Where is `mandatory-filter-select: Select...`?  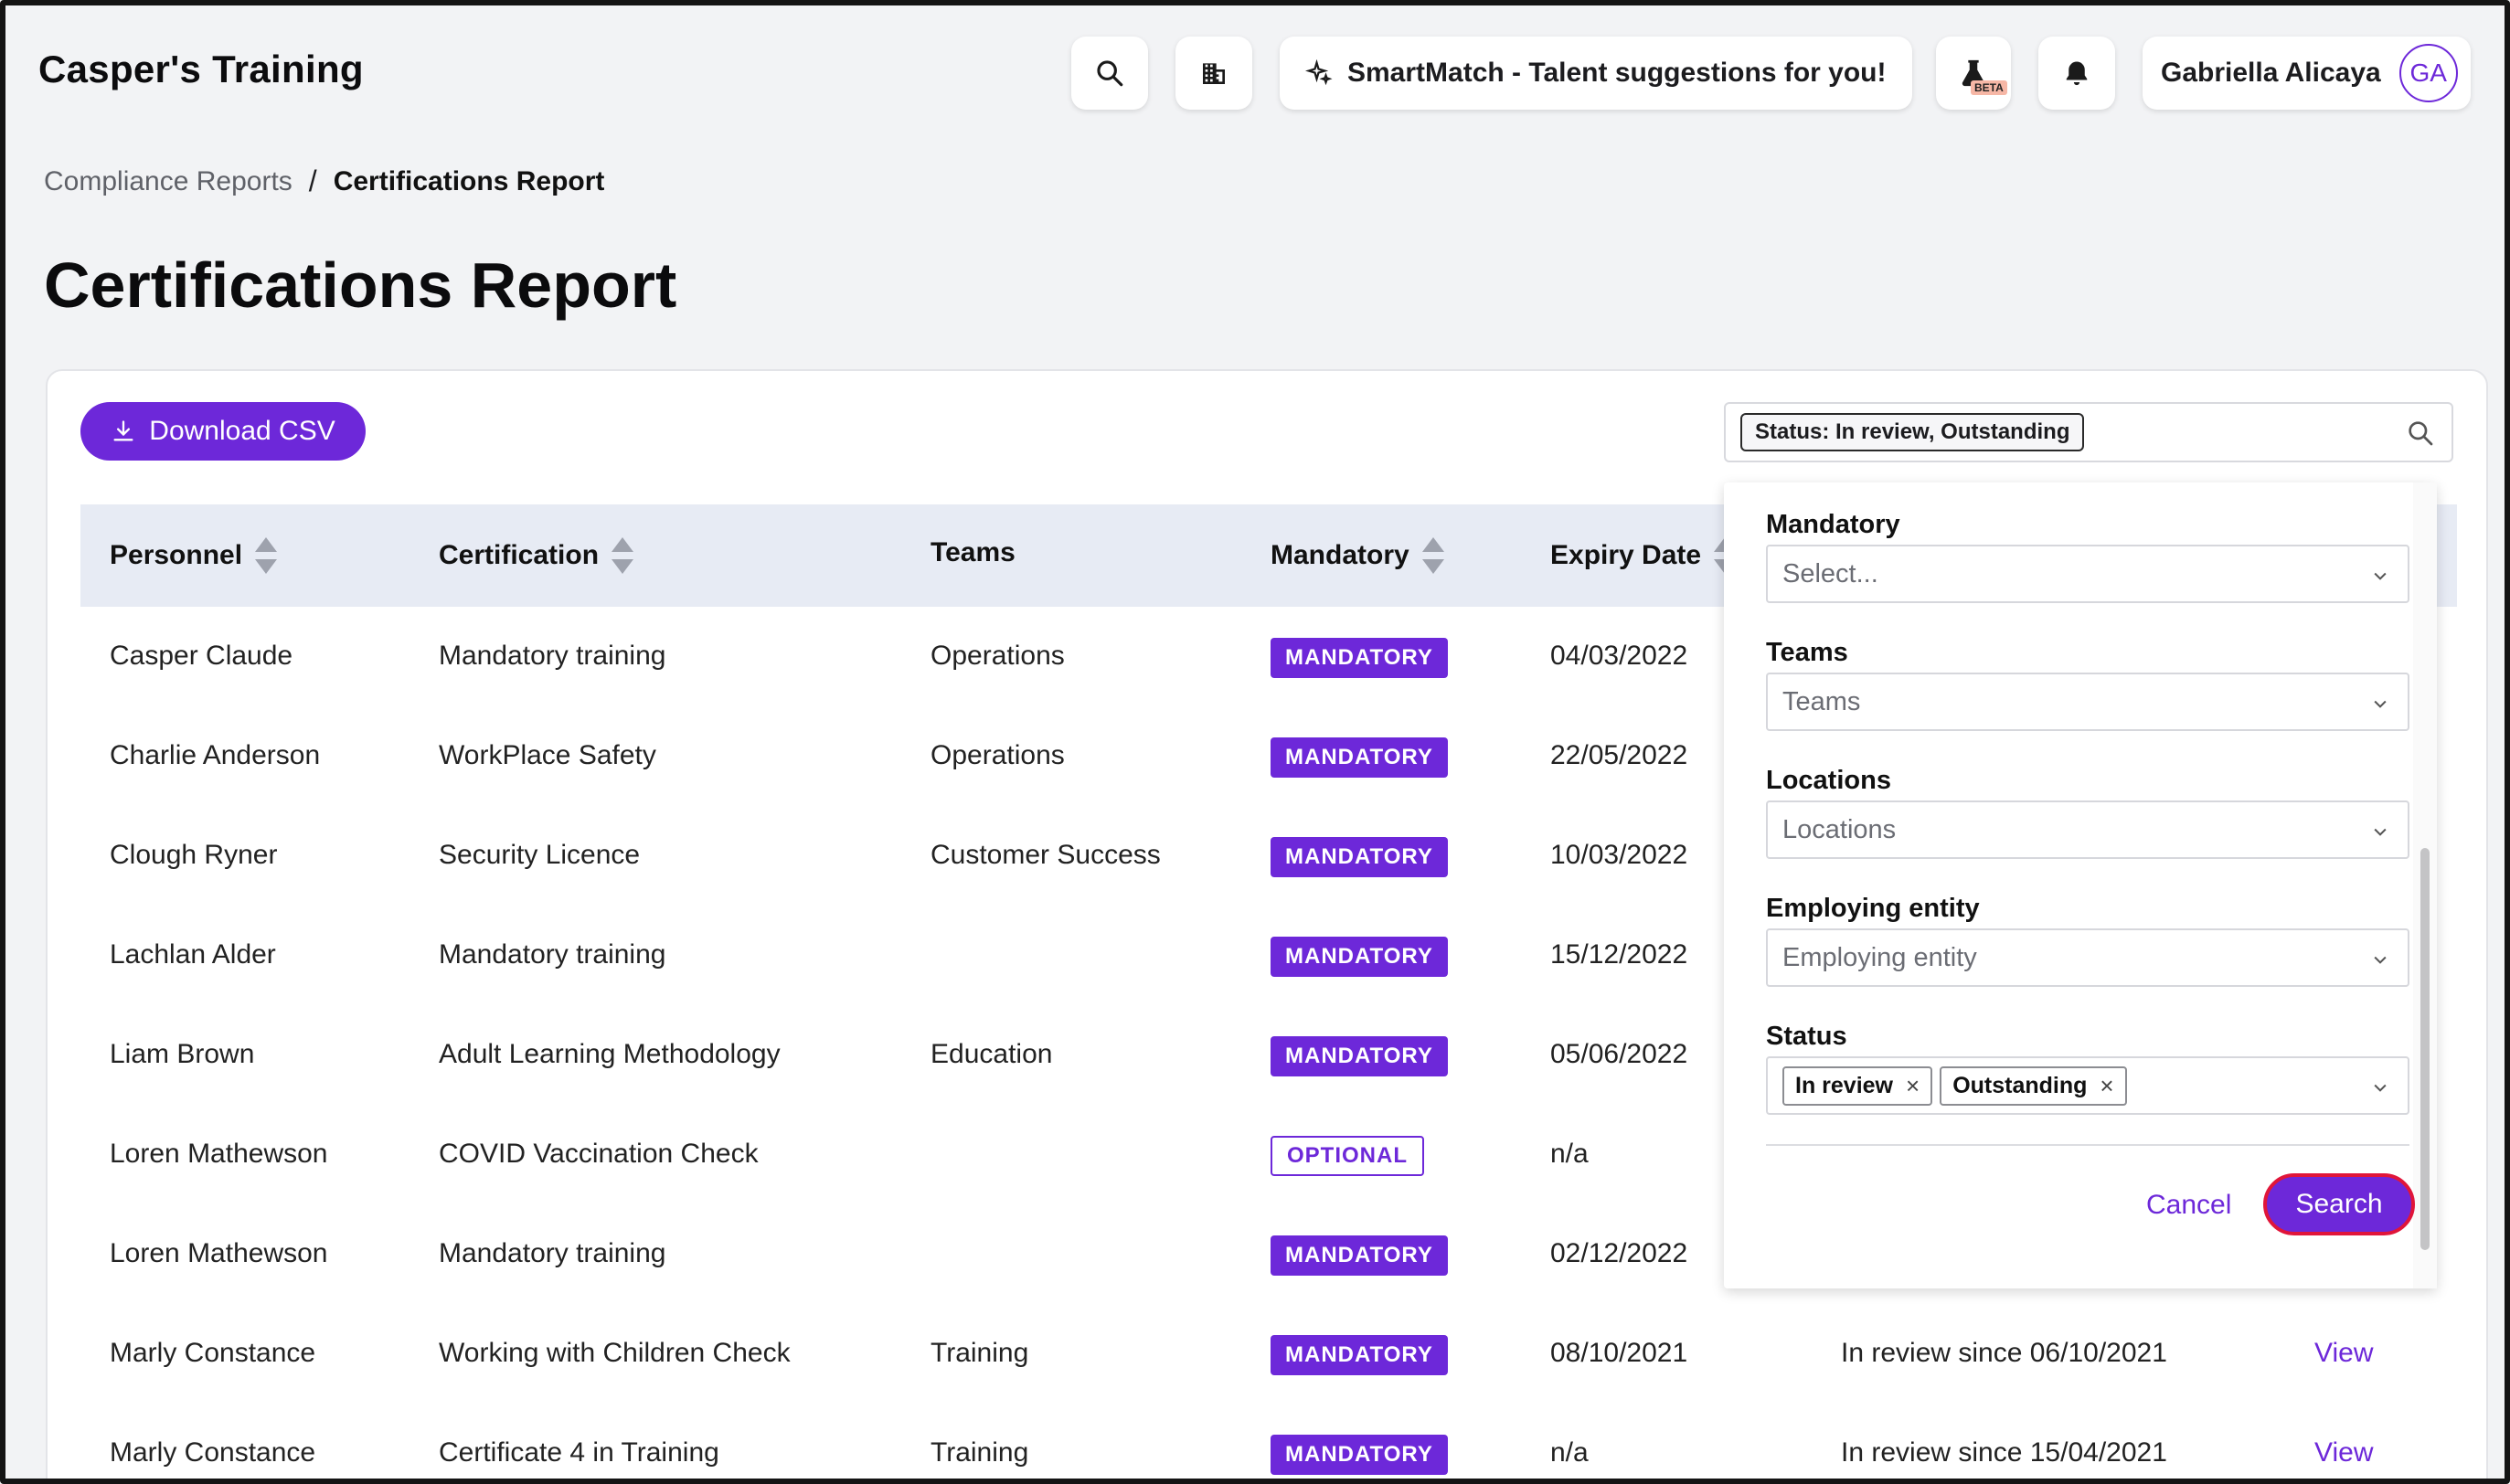 mandatory-filter-select: Select... is located at coordinates (2088, 574).